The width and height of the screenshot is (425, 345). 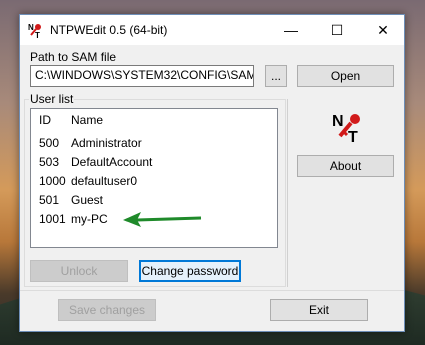 I want to click on maximize-icon: ☐, so click(x=337, y=29).